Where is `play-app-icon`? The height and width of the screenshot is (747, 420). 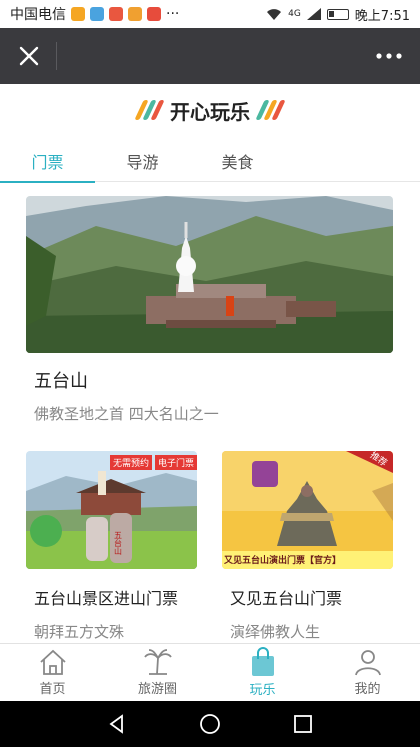 play-app-icon is located at coordinates (97, 14).